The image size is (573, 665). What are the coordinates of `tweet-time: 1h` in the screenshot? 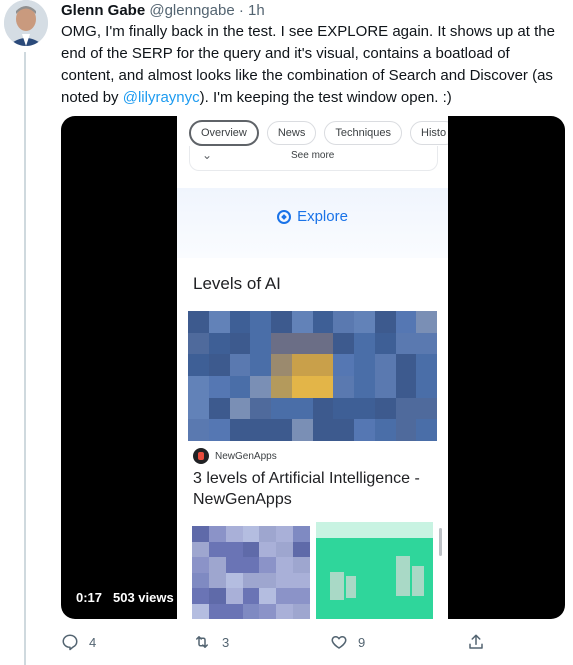 It's located at (256, 10).